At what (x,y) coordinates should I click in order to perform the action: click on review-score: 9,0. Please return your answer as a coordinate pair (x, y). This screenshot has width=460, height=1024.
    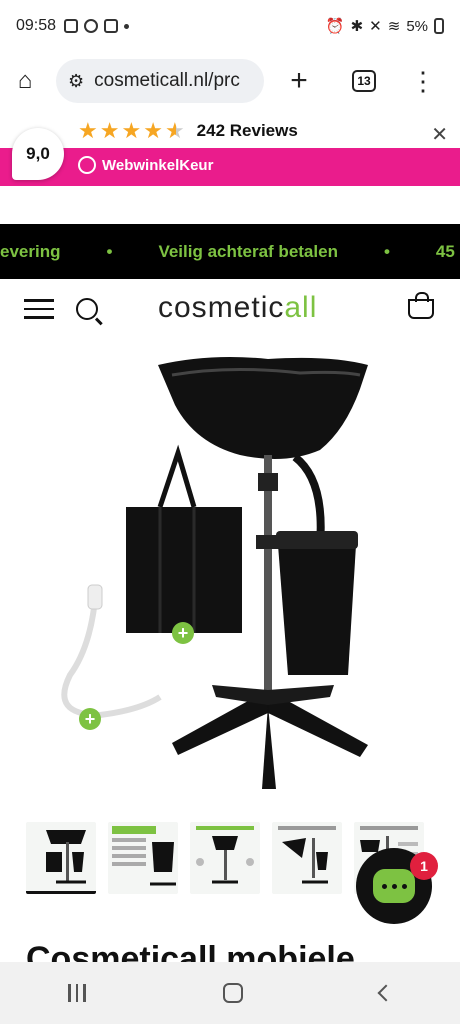
    Looking at the image, I should click on (38, 154).